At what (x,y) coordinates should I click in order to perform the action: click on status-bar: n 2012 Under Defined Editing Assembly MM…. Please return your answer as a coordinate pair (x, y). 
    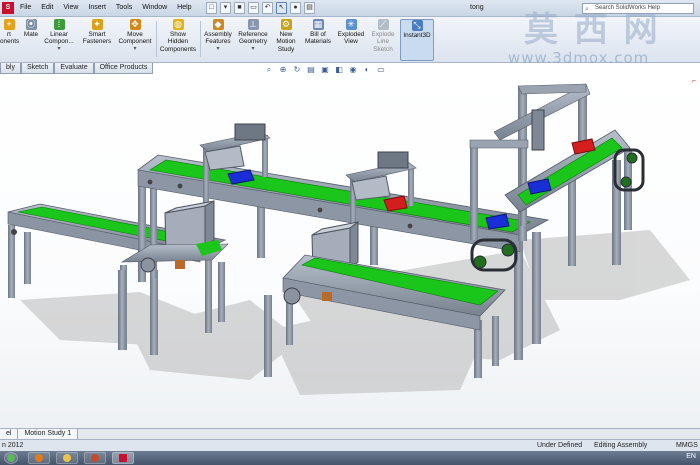
    Looking at the image, I should click on (350, 445).